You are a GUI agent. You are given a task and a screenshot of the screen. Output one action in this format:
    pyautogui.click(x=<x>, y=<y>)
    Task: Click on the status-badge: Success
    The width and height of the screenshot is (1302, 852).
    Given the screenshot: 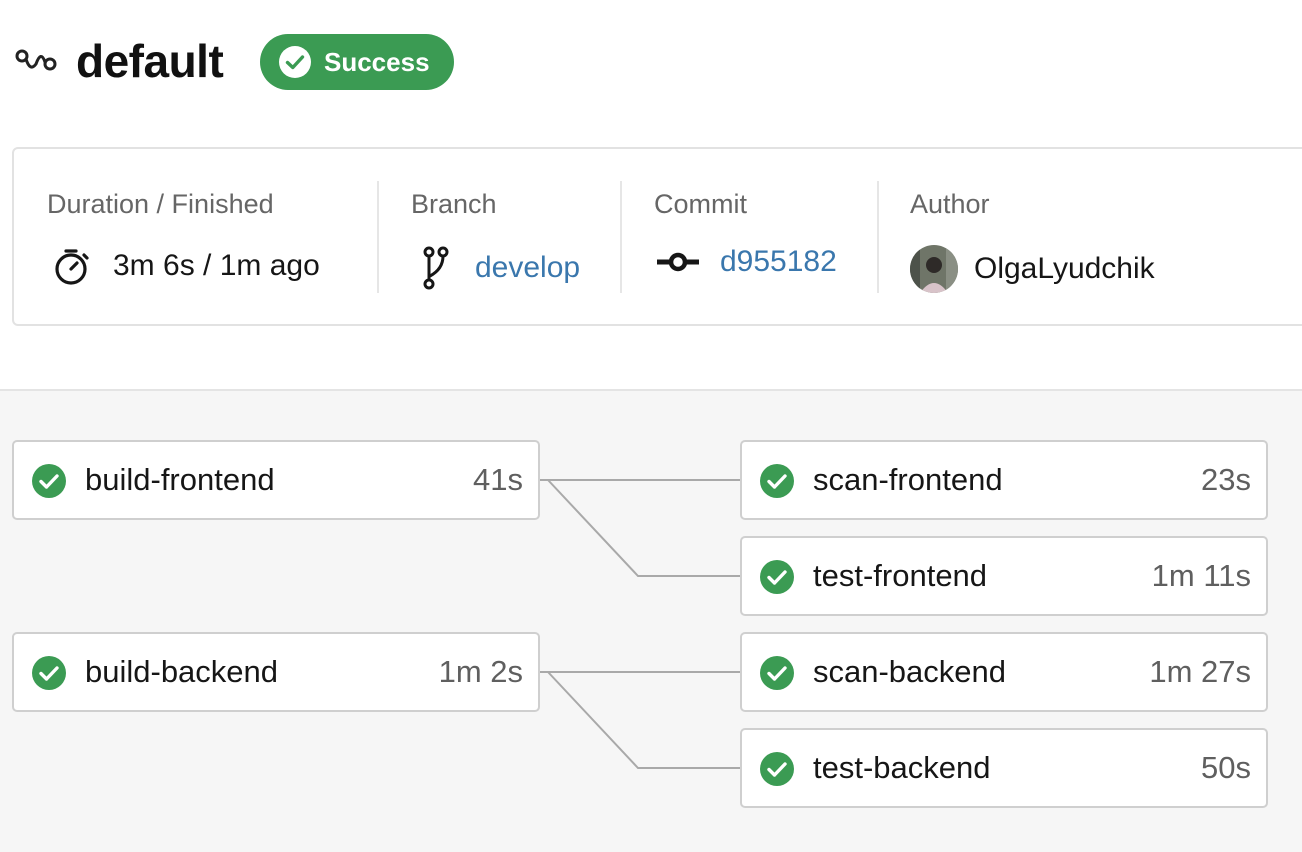 What is the action you would take?
    pyautogui.click(x=357, y=62)
    